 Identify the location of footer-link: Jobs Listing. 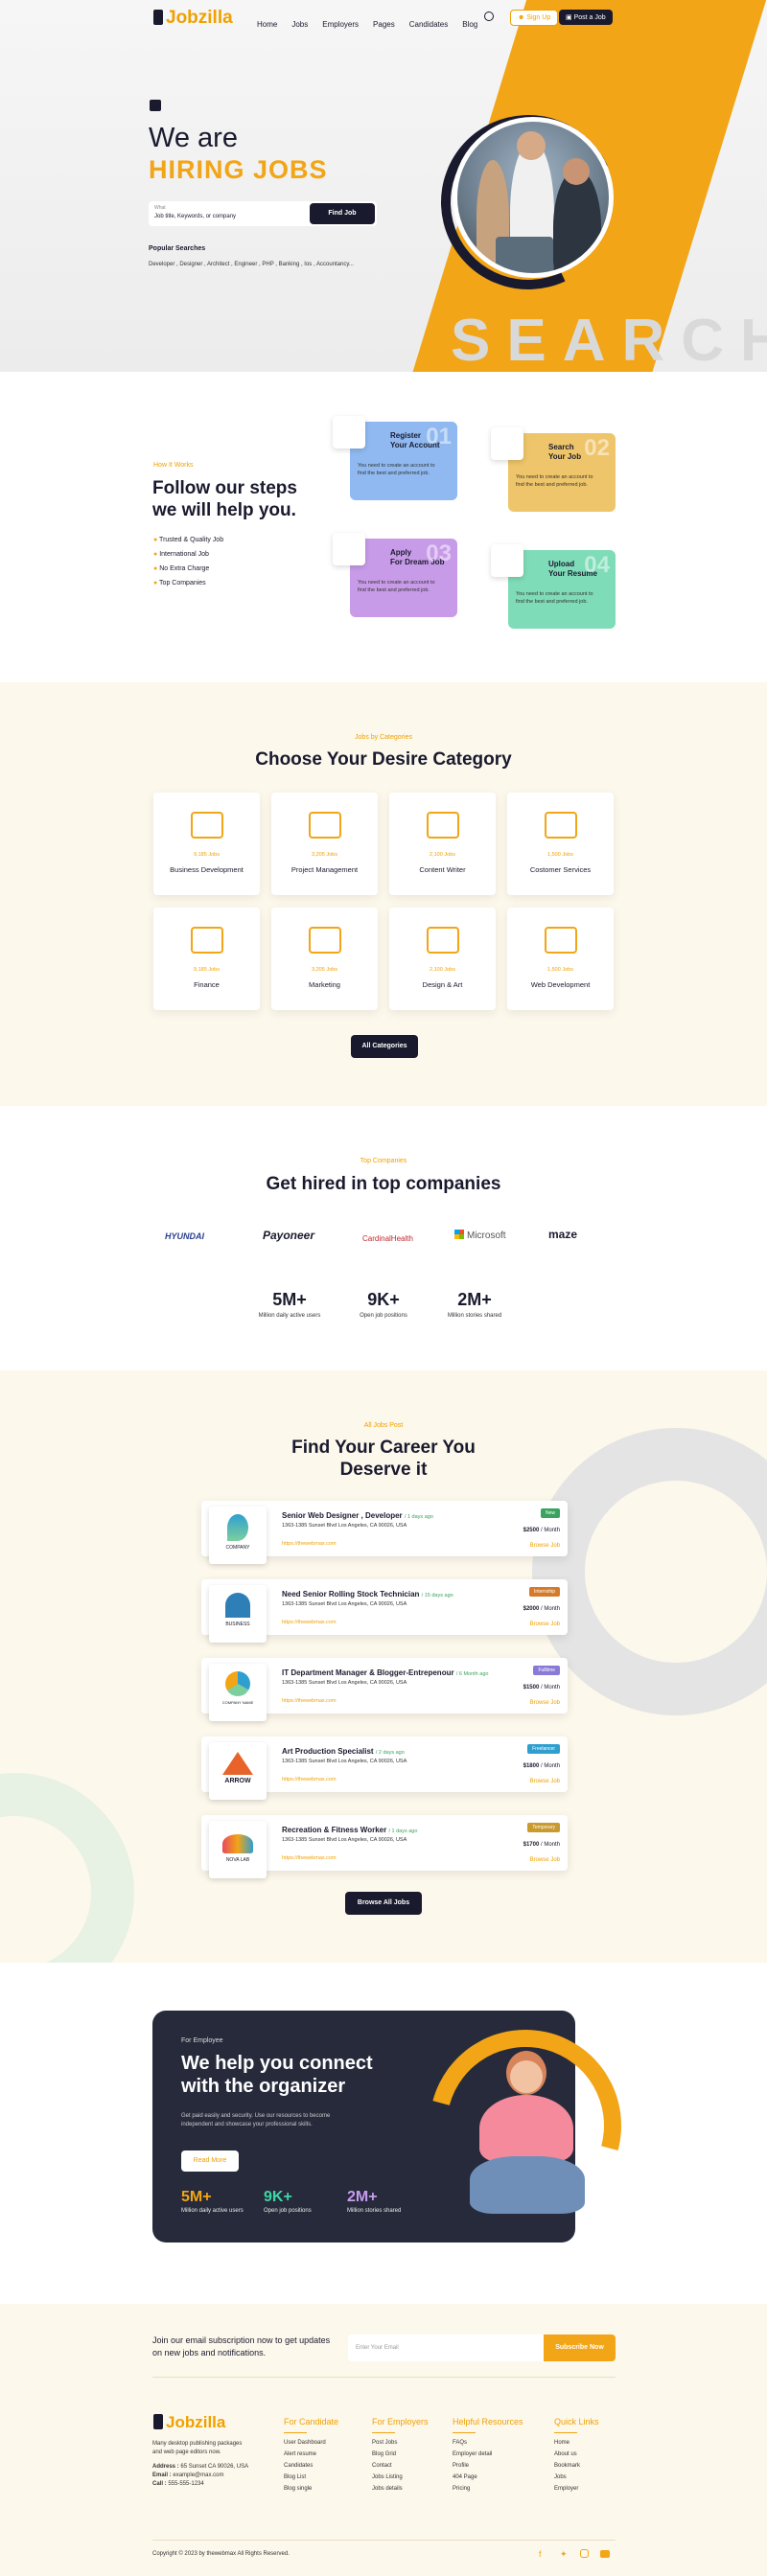
(400, 2477).